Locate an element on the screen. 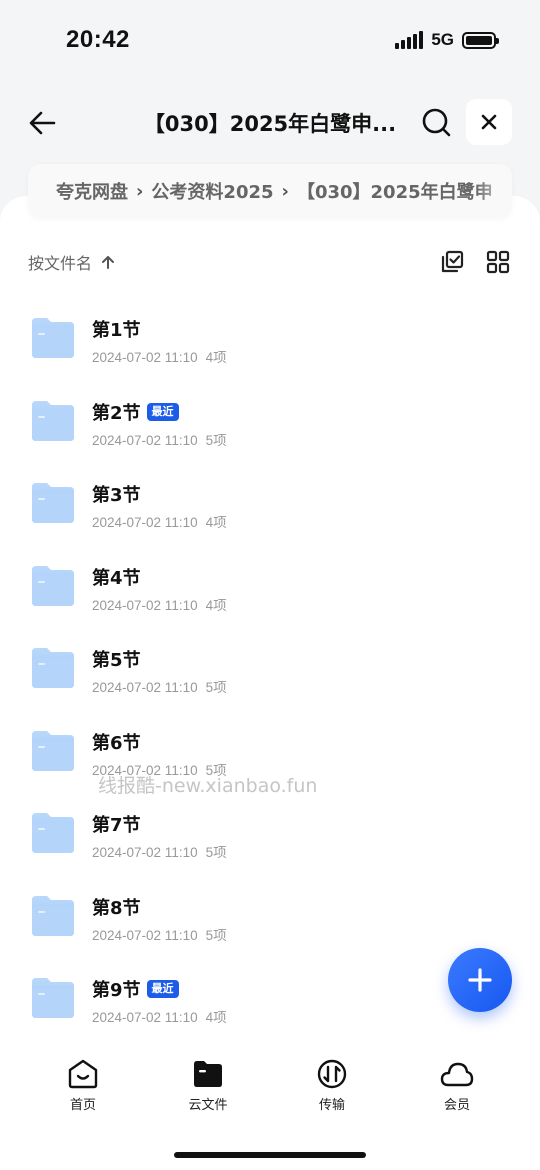 This screenshot has width=540, height=1170. tab-cloud-files: 云文件 is located at coordinates (208, 1085).